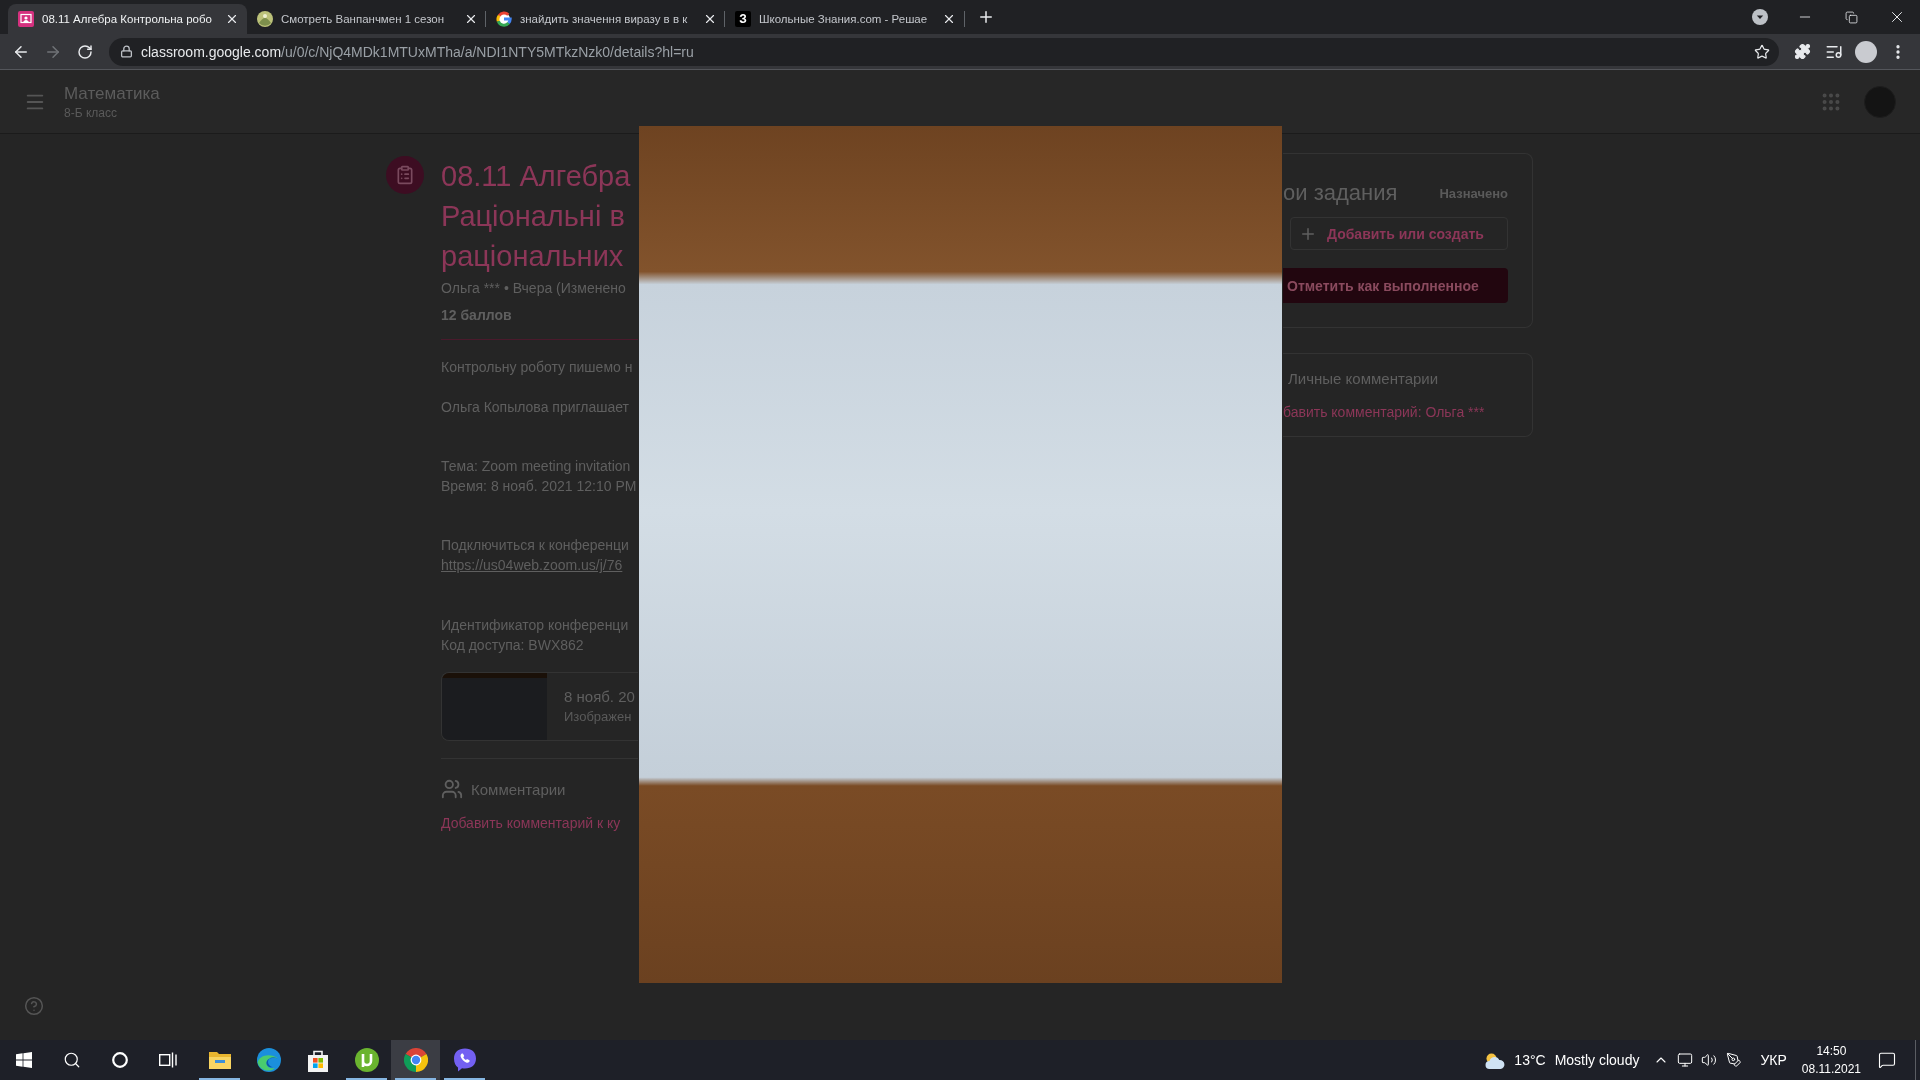  What do you see at coordinates (1773, 1060) in the screenshot?
I see `language-indicator: УКР` at bounding box center [1773, 1060].